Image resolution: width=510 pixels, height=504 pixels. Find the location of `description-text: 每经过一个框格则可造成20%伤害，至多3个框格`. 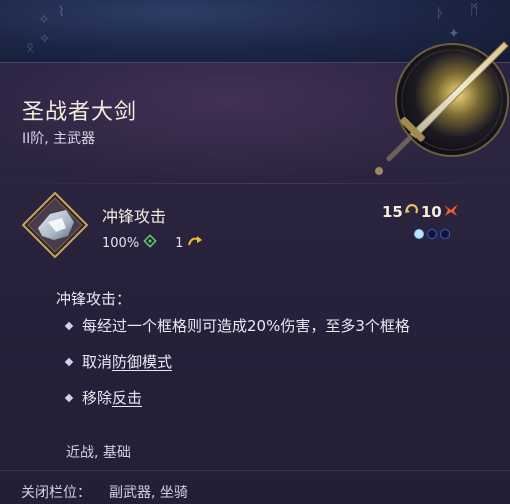

description-text: 每经过一个框格则可造成20%伤害，至多3个框格 is located at coordinates (246, 326).